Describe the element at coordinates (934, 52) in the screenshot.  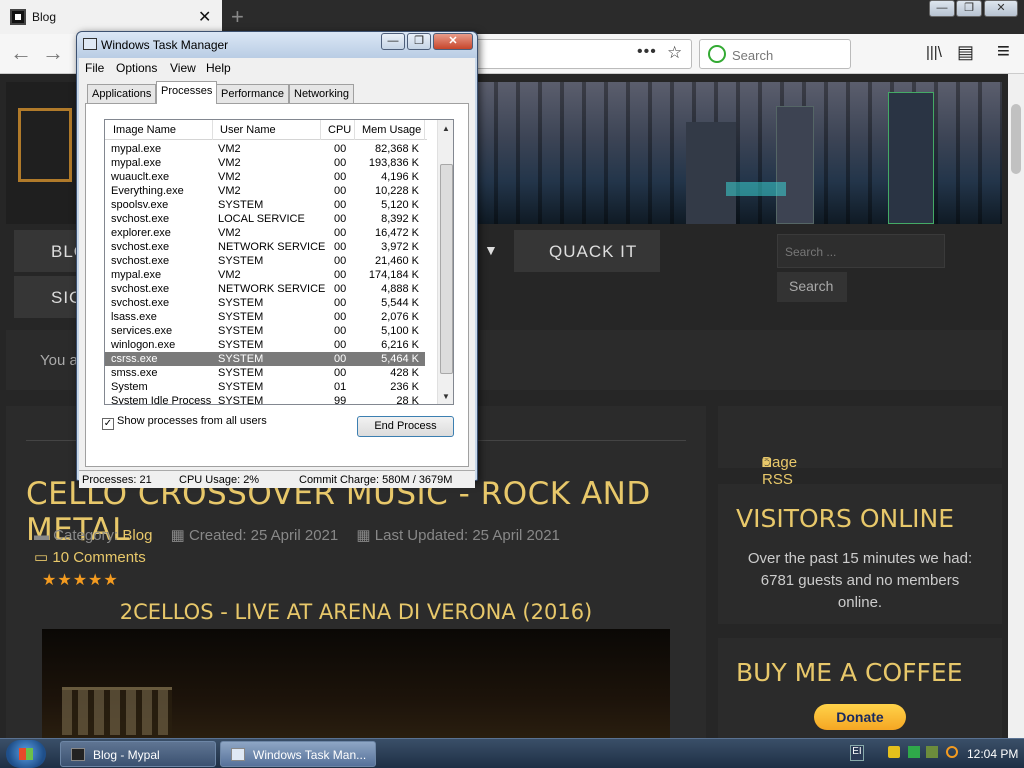
I see `library-icon: |||\` at that location.